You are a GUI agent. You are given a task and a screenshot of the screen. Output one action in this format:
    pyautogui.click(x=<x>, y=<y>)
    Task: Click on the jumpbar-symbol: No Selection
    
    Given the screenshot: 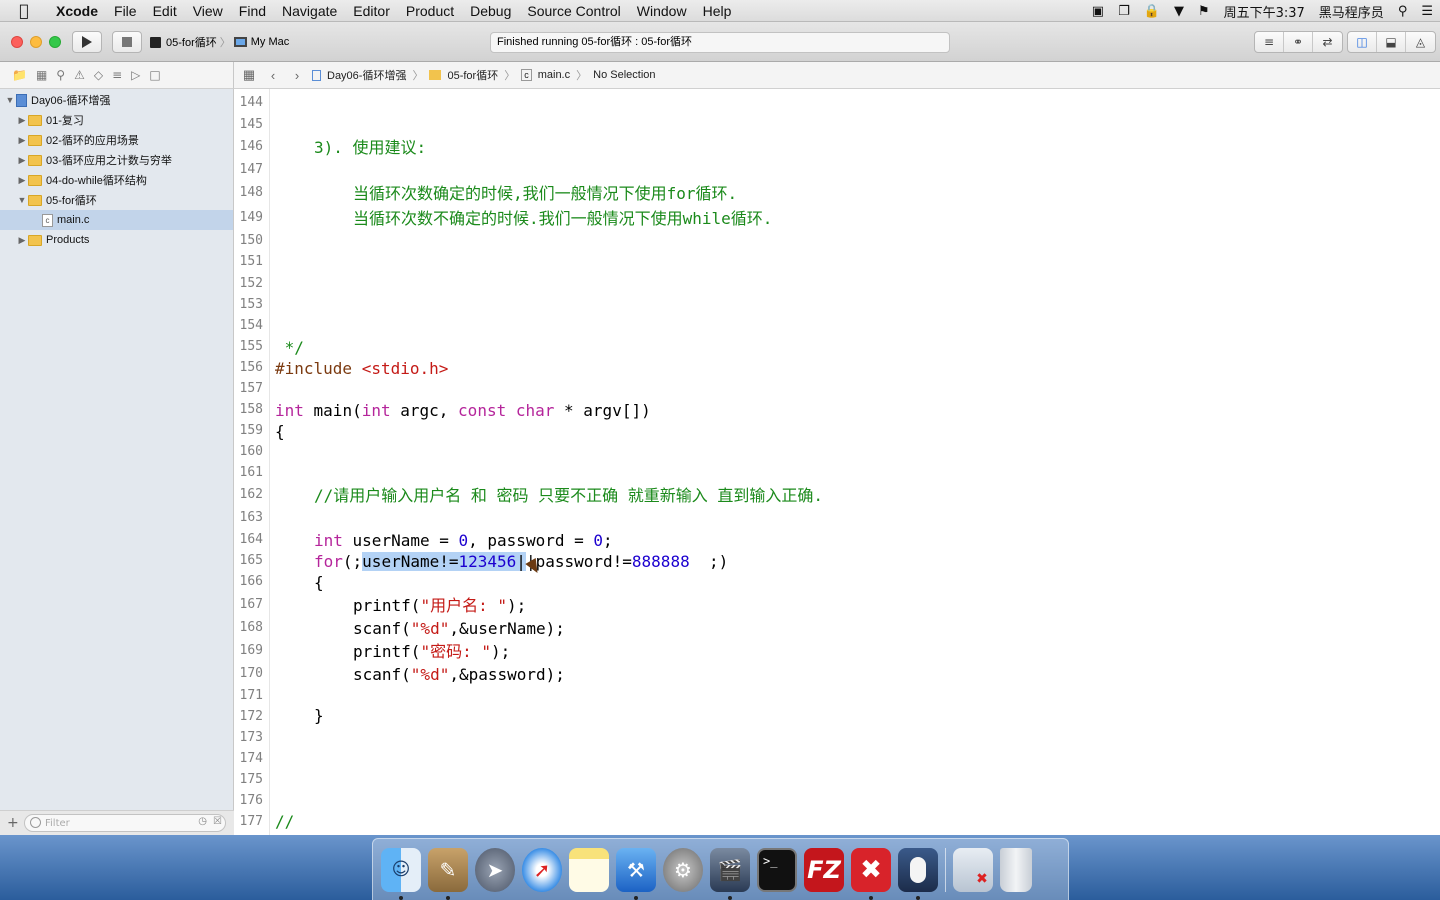 What is the action you would take?
    pyautogui.click(x=624, y=75)
    